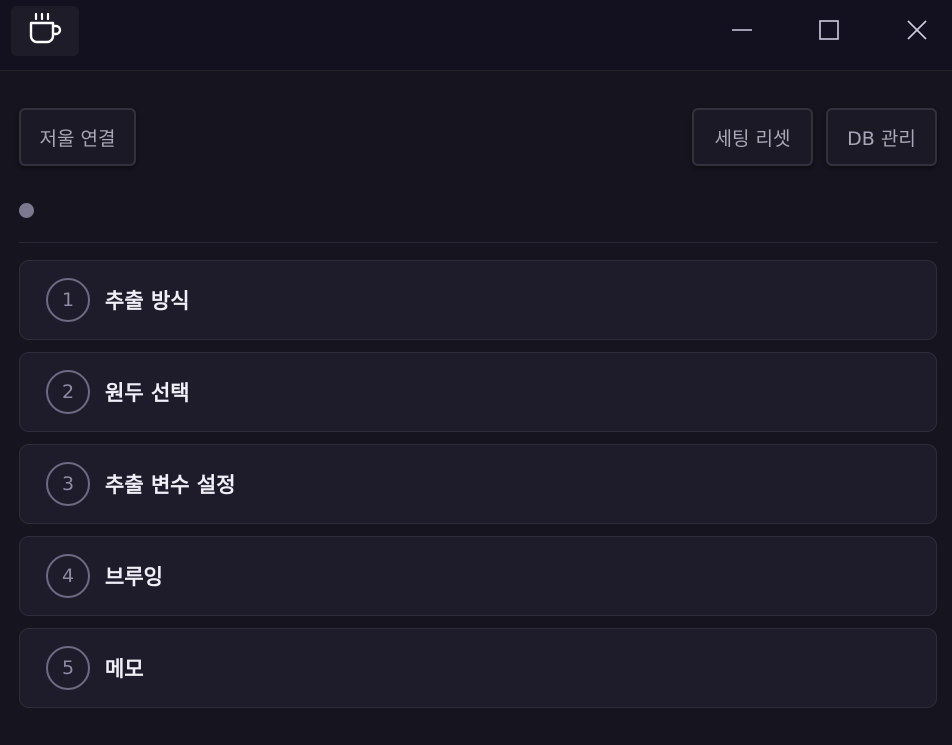 The height and width of the screenshot is (745, 952). I want to click on close-icon, so click(917, 32).